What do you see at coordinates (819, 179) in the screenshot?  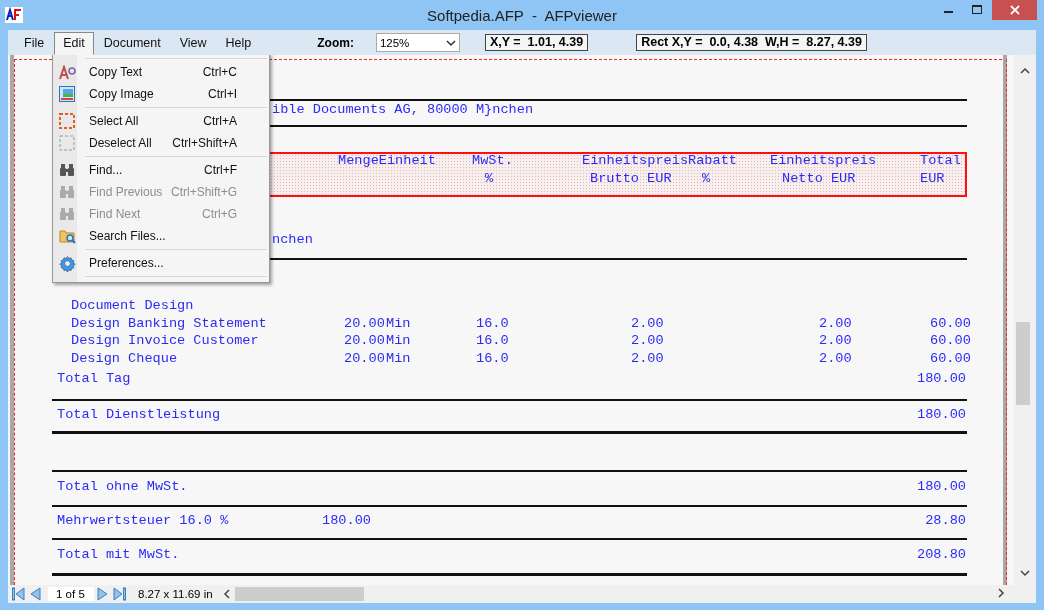 I see `column-header: Netto EUR` at bounding box center [819, 179].